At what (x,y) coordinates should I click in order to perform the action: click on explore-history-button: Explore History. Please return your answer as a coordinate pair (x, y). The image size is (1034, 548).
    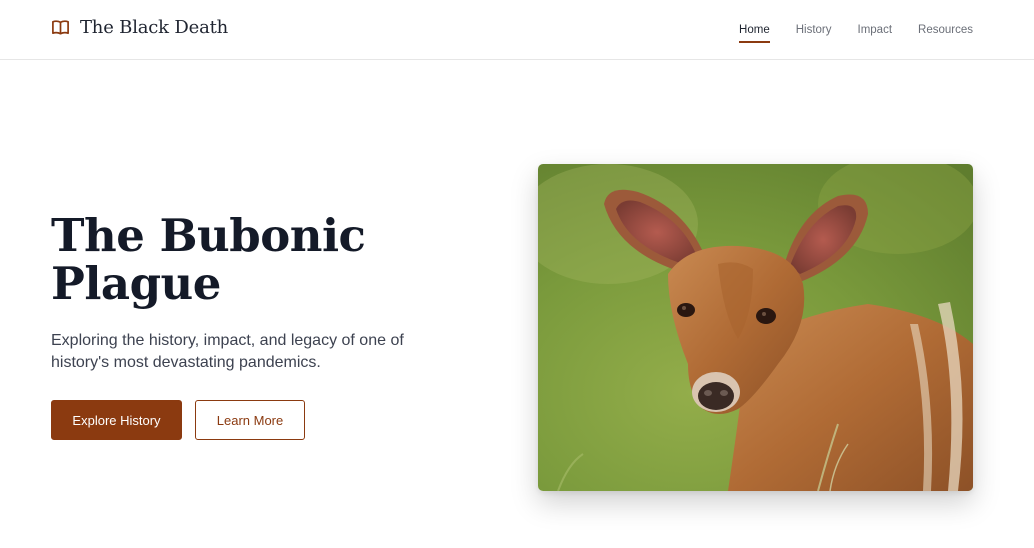
    Looking at the image, I should click on (116, 420).